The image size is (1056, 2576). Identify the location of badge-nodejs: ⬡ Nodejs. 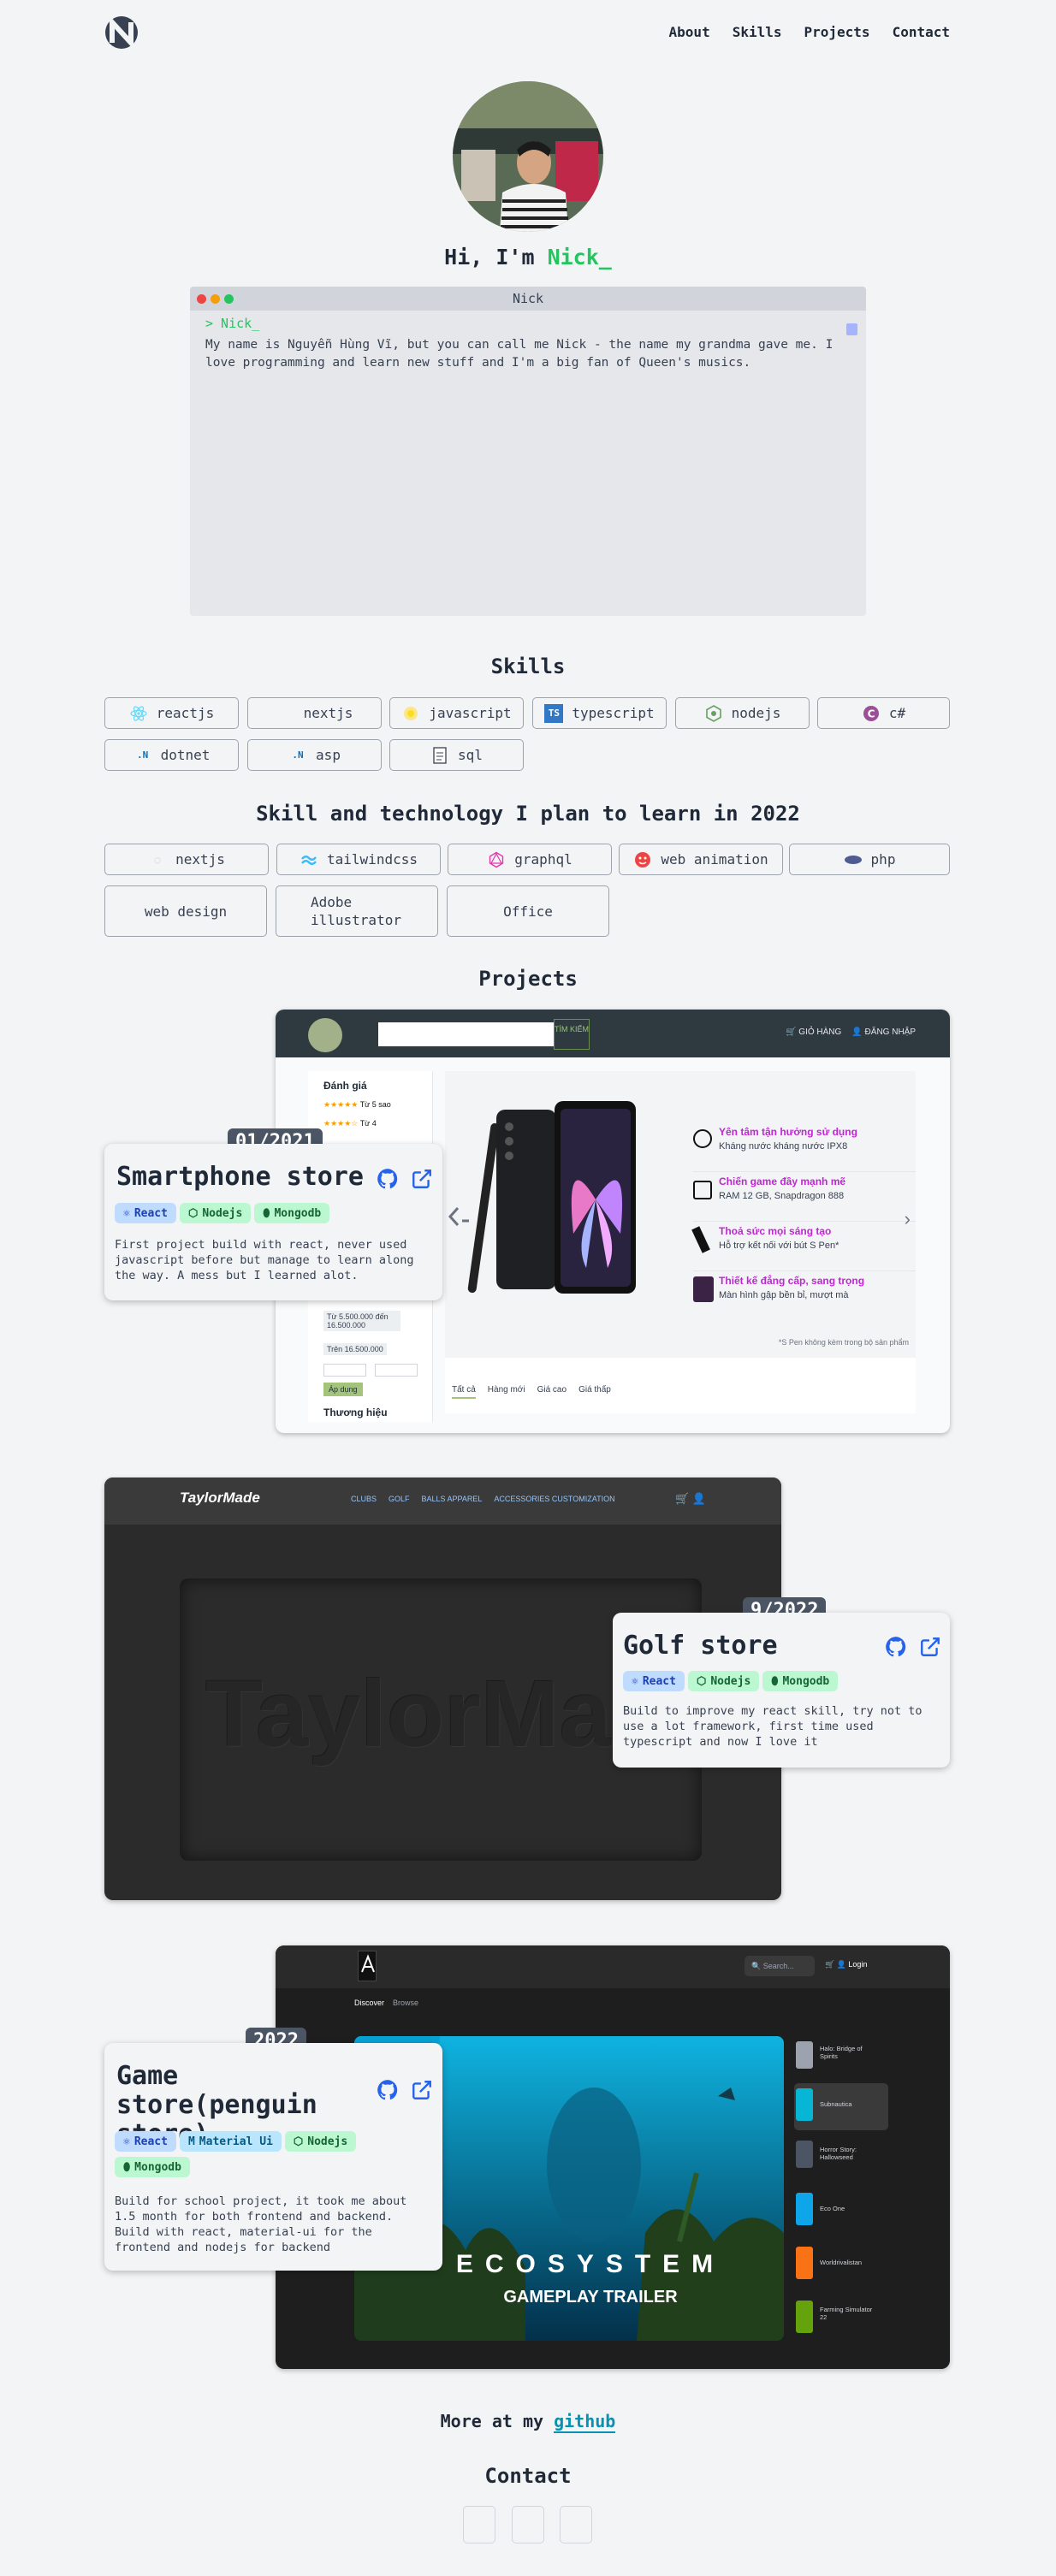
(723, 1681).